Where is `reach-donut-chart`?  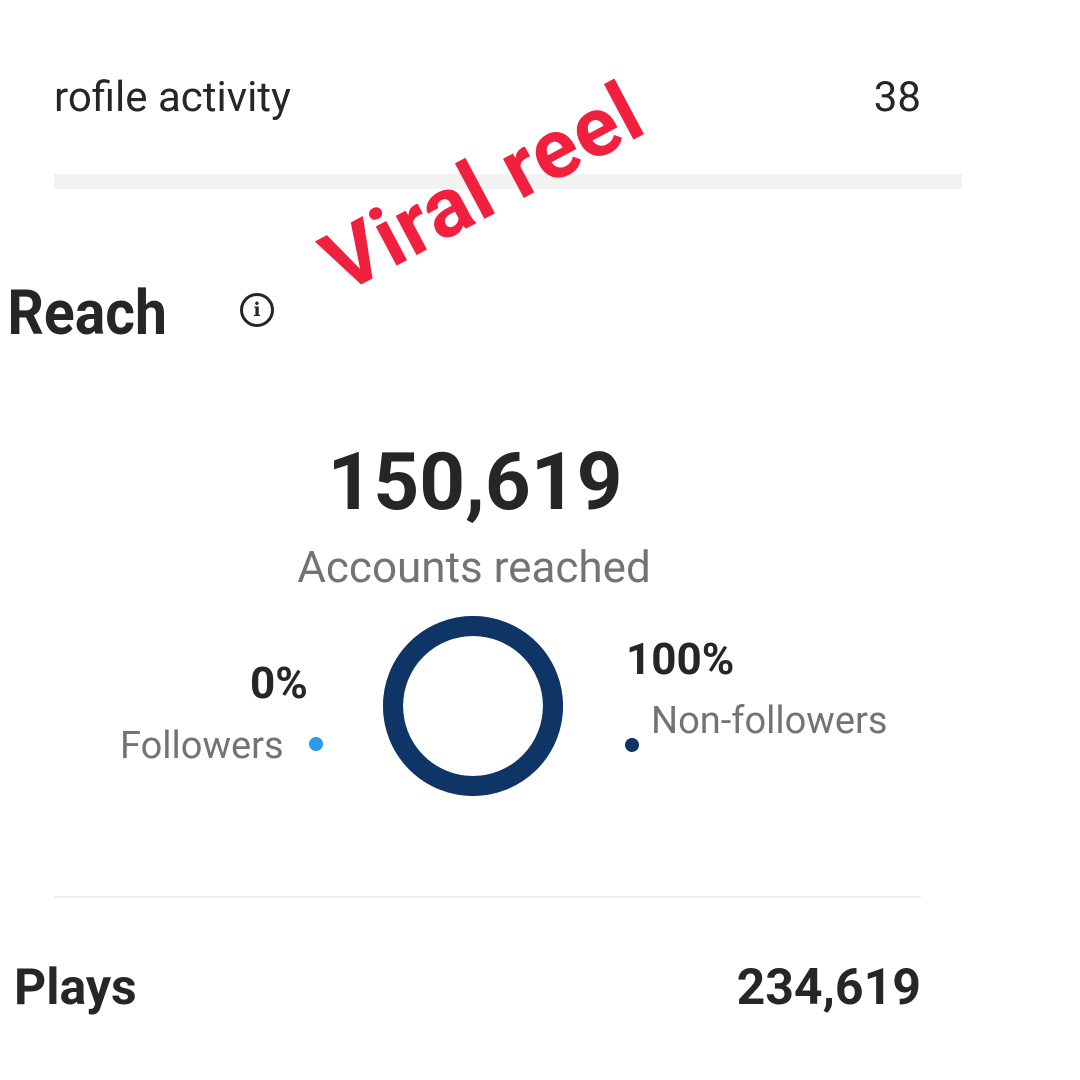
reach-donut-chart is located at coordinates (473, 706).